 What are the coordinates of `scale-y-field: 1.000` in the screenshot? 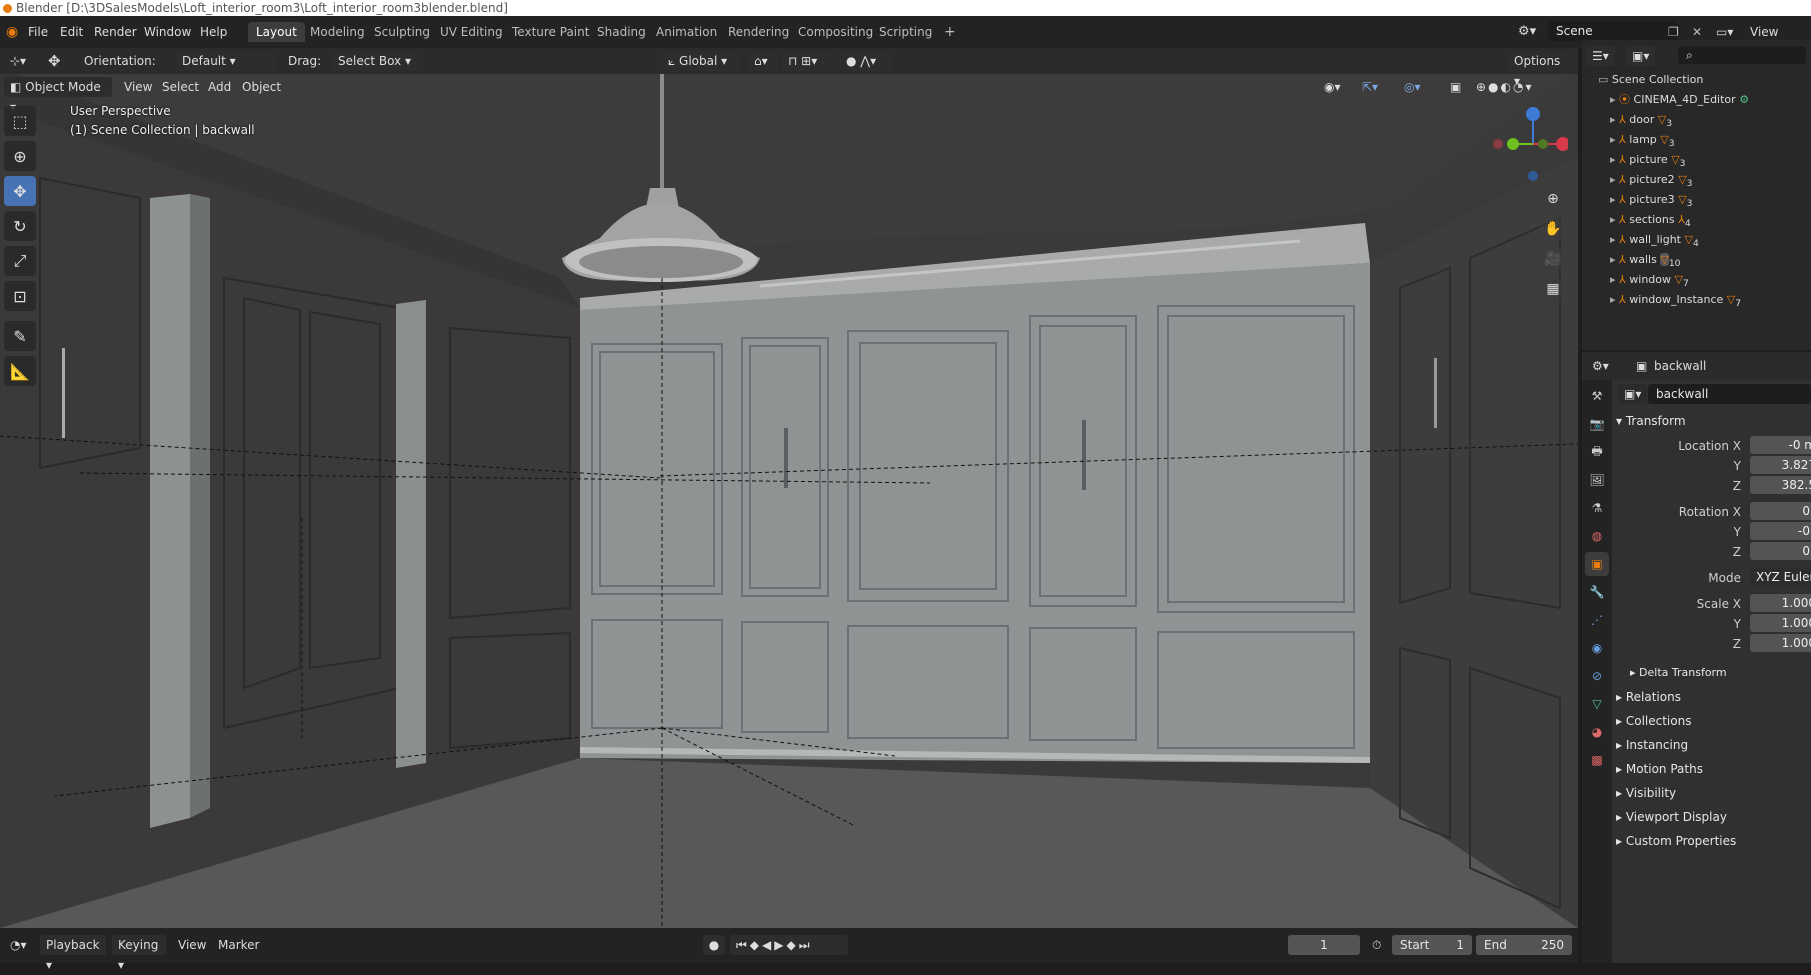 It's located at (1780, 623).